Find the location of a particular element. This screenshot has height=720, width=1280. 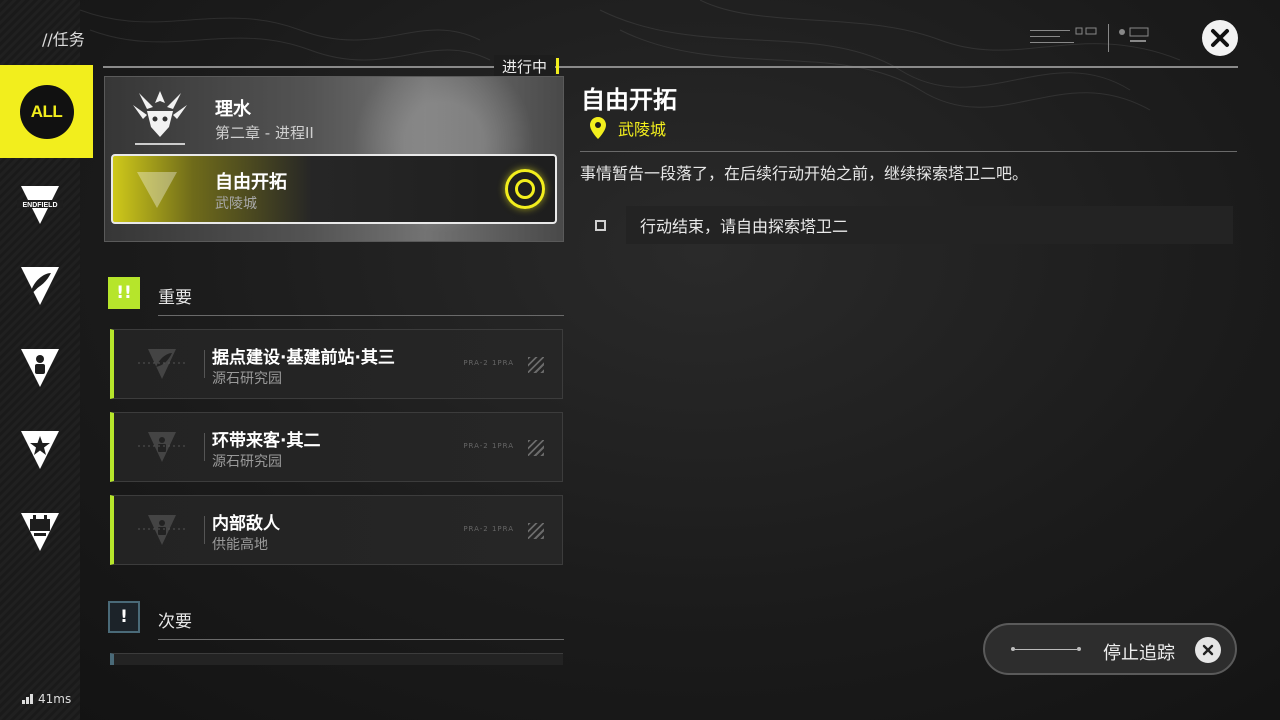

chevron-emblem-icon is located at coordinates (157, 190).